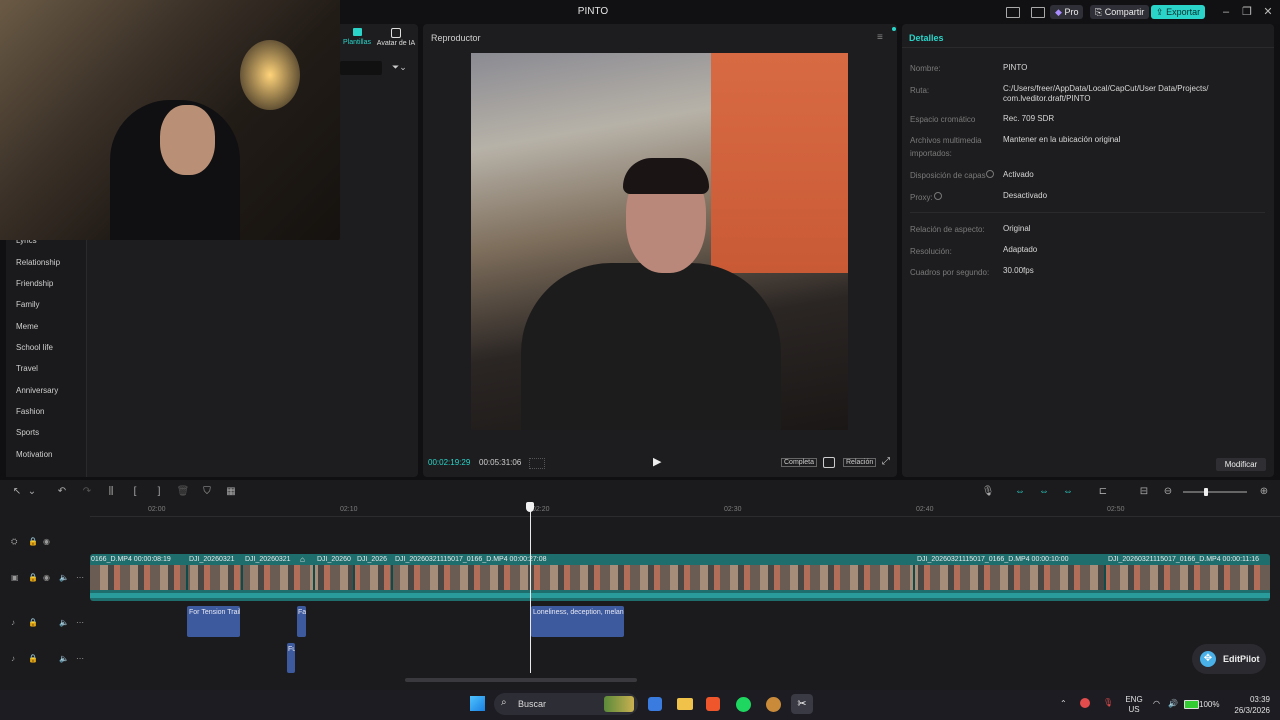 This screenshot has height=720, width=1280. I want to click on layout-icon, so click(1013, 12).